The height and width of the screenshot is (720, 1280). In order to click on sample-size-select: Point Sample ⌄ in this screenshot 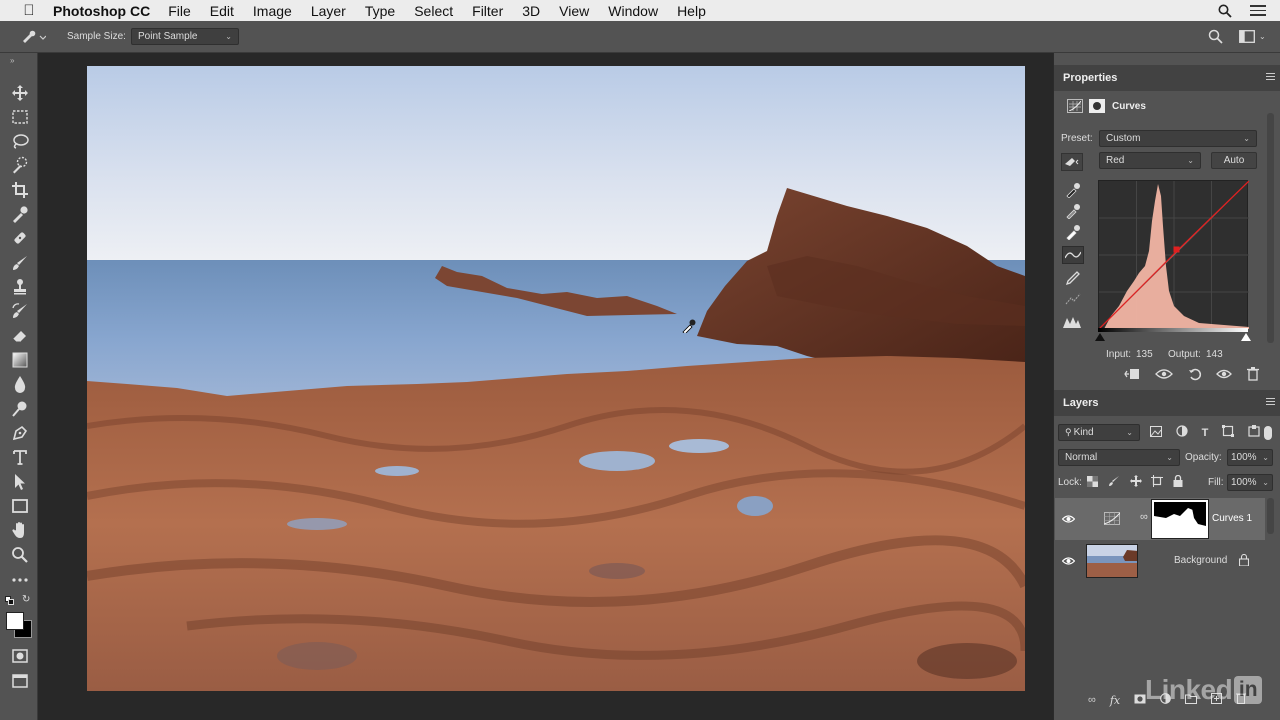, I will do `click(185, 36)`.